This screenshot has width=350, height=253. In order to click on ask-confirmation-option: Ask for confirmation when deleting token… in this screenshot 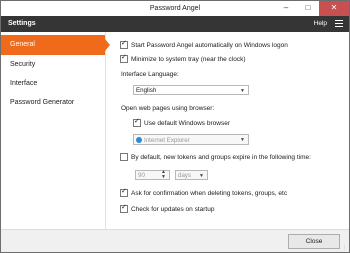, I will do `click(204, 193)`.